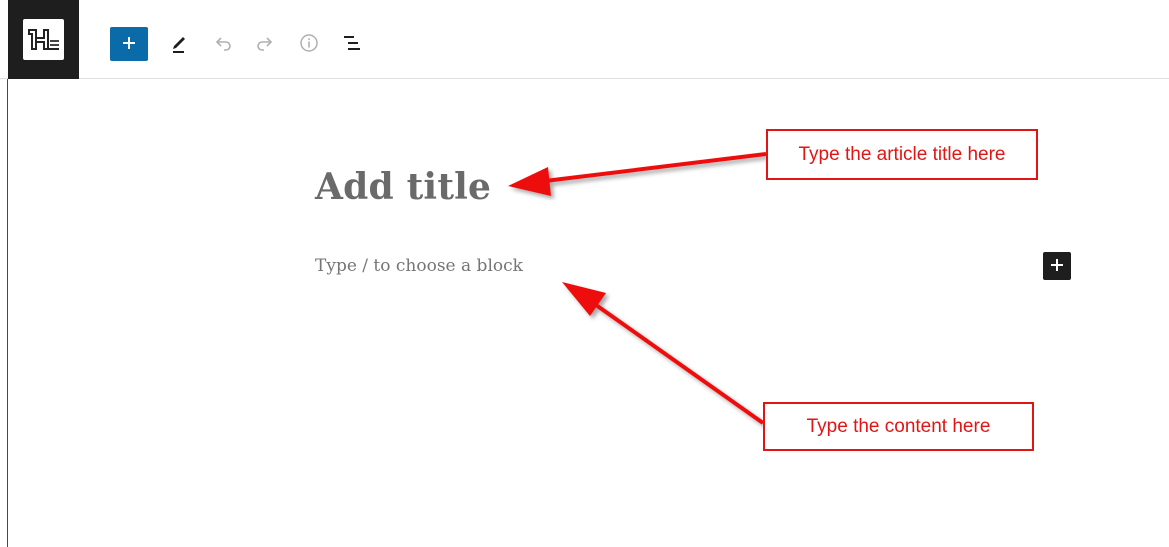  What do you see at coordinates (584, 39) in the screenshot?
I see `editor-header` at bounding box center [584, 39].